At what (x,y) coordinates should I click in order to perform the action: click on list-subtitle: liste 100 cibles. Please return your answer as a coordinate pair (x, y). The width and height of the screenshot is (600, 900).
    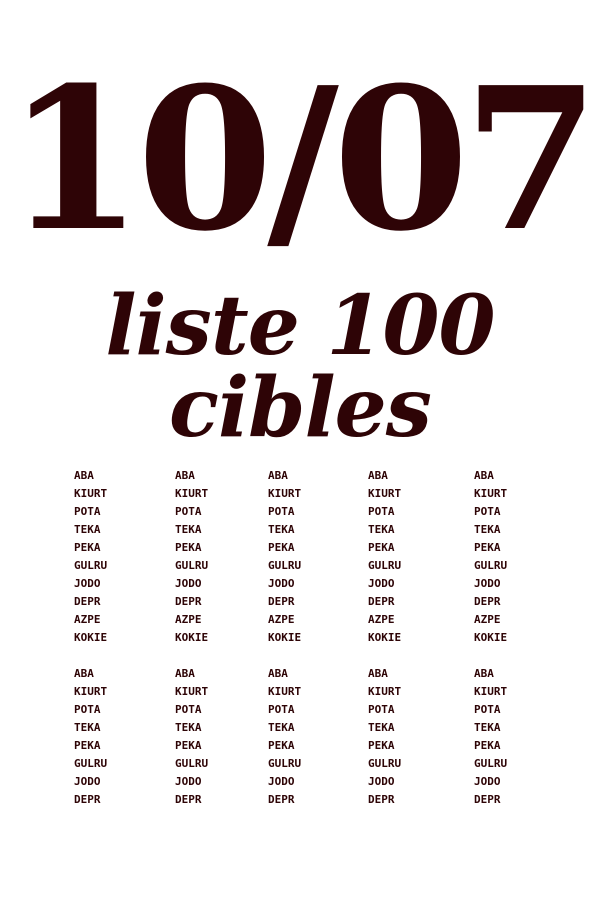
    Looking at the image, I should click on (300, 367).